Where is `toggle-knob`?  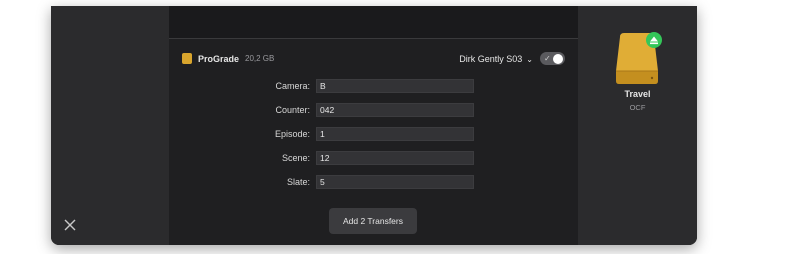
toggle-knob is located at coordinates (558, 58).